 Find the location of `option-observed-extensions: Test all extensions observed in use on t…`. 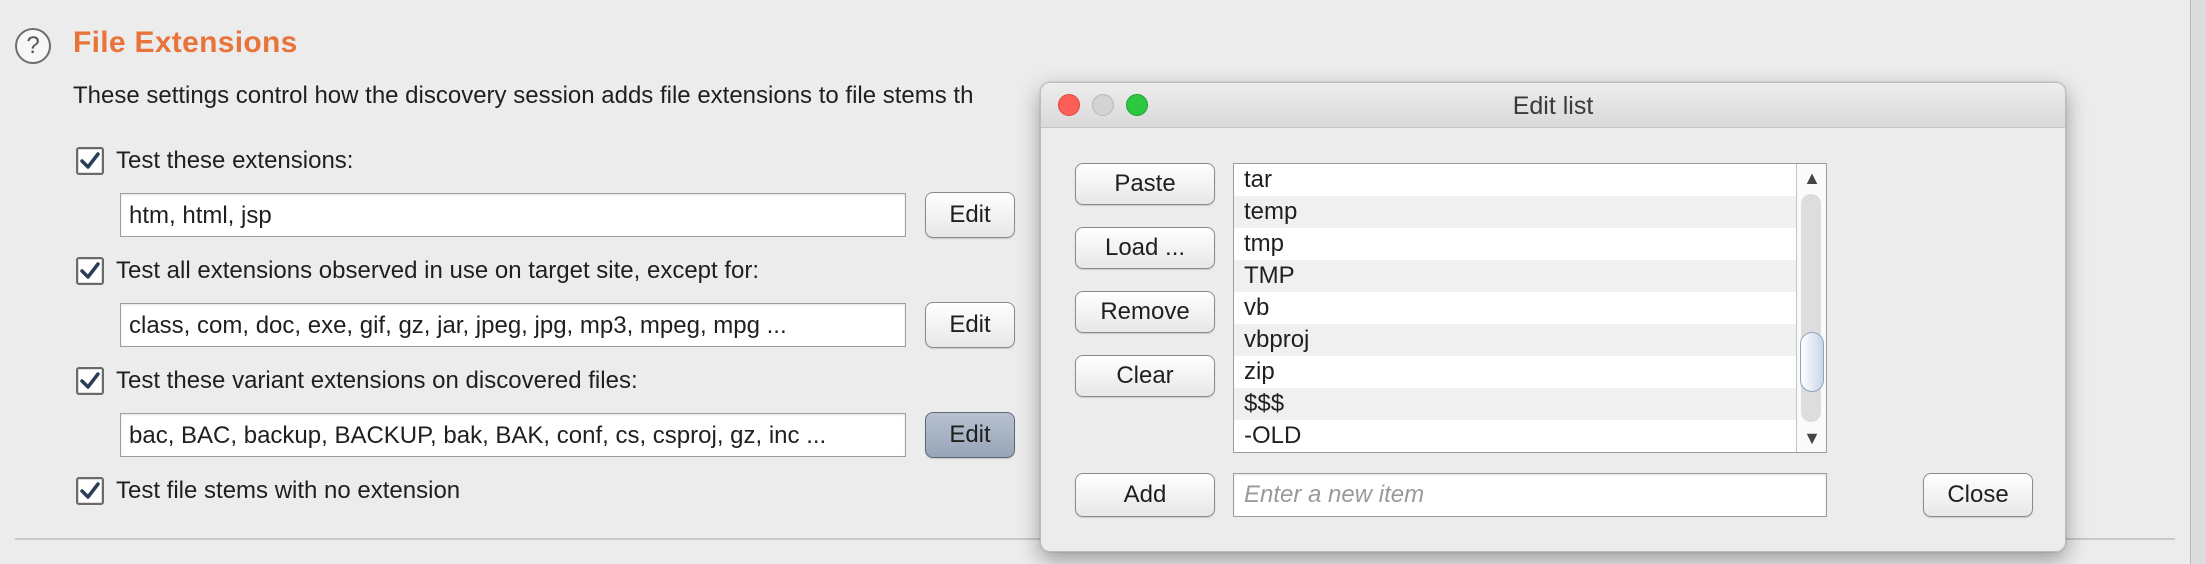

option-observed-extensions: Test all extensions observed in use on t… is located at coordinates (417, 271).